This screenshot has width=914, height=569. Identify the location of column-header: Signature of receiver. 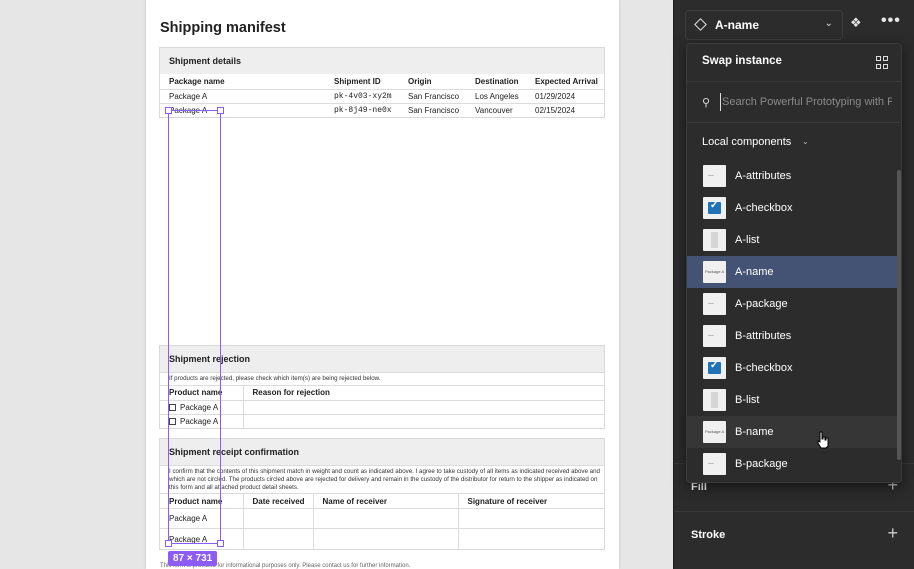
(530, 501).